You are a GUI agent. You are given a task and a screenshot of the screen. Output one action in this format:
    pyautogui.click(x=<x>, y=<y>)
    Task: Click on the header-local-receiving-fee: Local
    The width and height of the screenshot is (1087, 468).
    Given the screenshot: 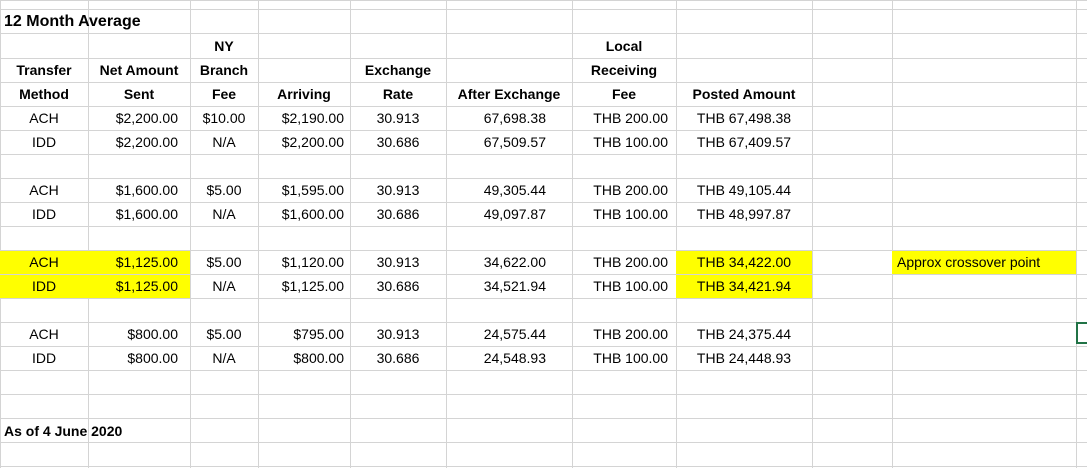 What is the action you would take?
    pyautogui.click(x=624, y=46)
    